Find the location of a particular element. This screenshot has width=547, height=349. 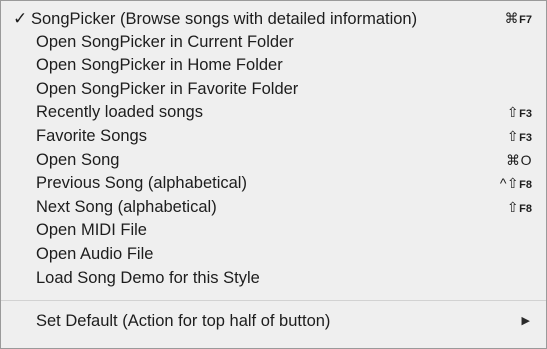

shortcut-label: ⌘O is located at coordinates (519, 161).